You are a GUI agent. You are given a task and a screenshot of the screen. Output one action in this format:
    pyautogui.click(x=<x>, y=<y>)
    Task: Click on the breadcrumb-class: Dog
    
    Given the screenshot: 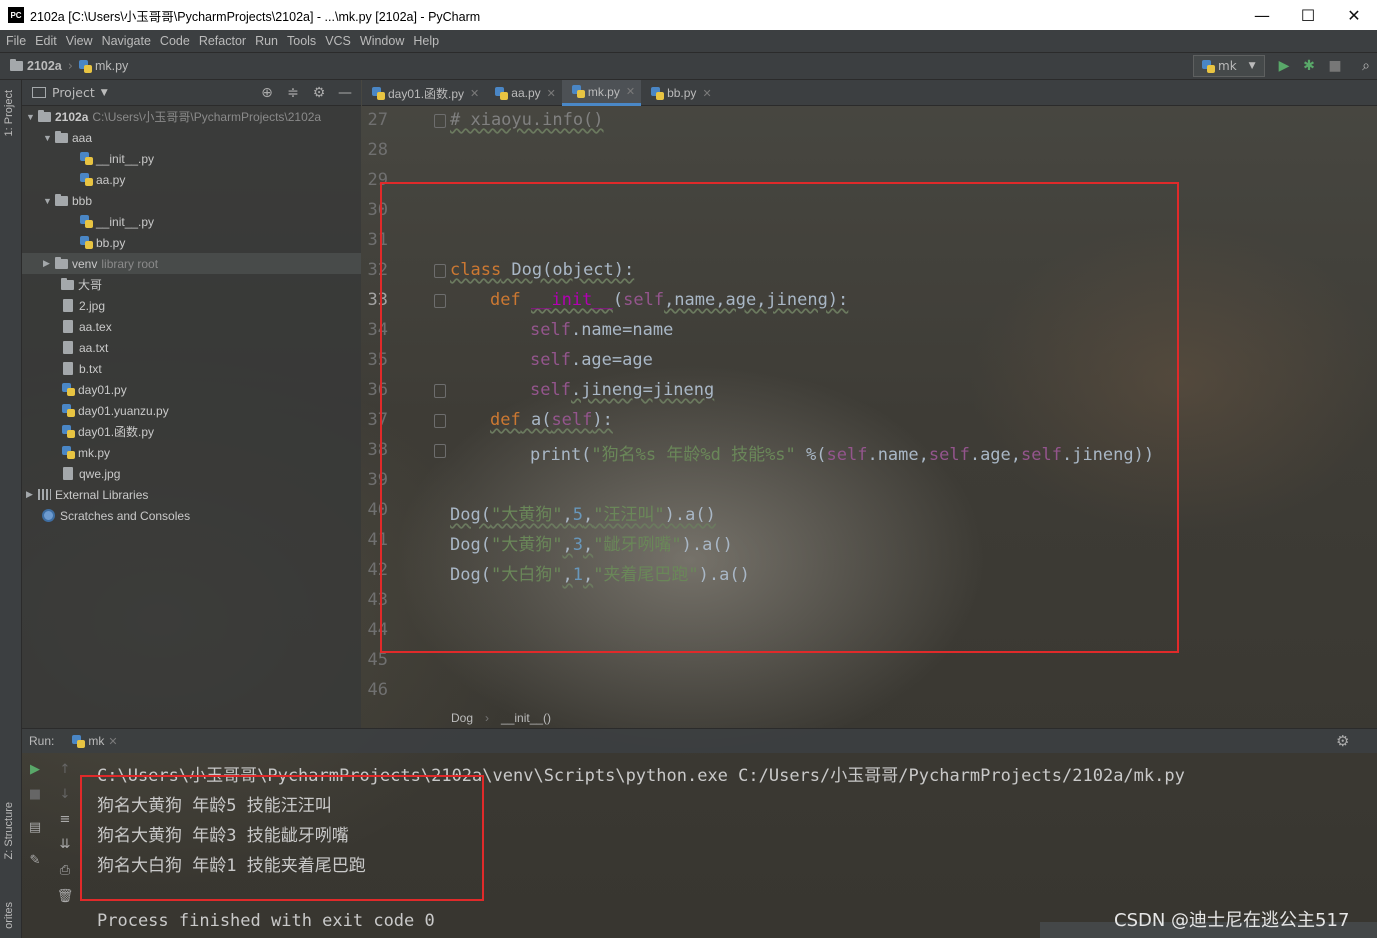 What is the action you would take?
    pyautogui.click(x=462, y=718)
    